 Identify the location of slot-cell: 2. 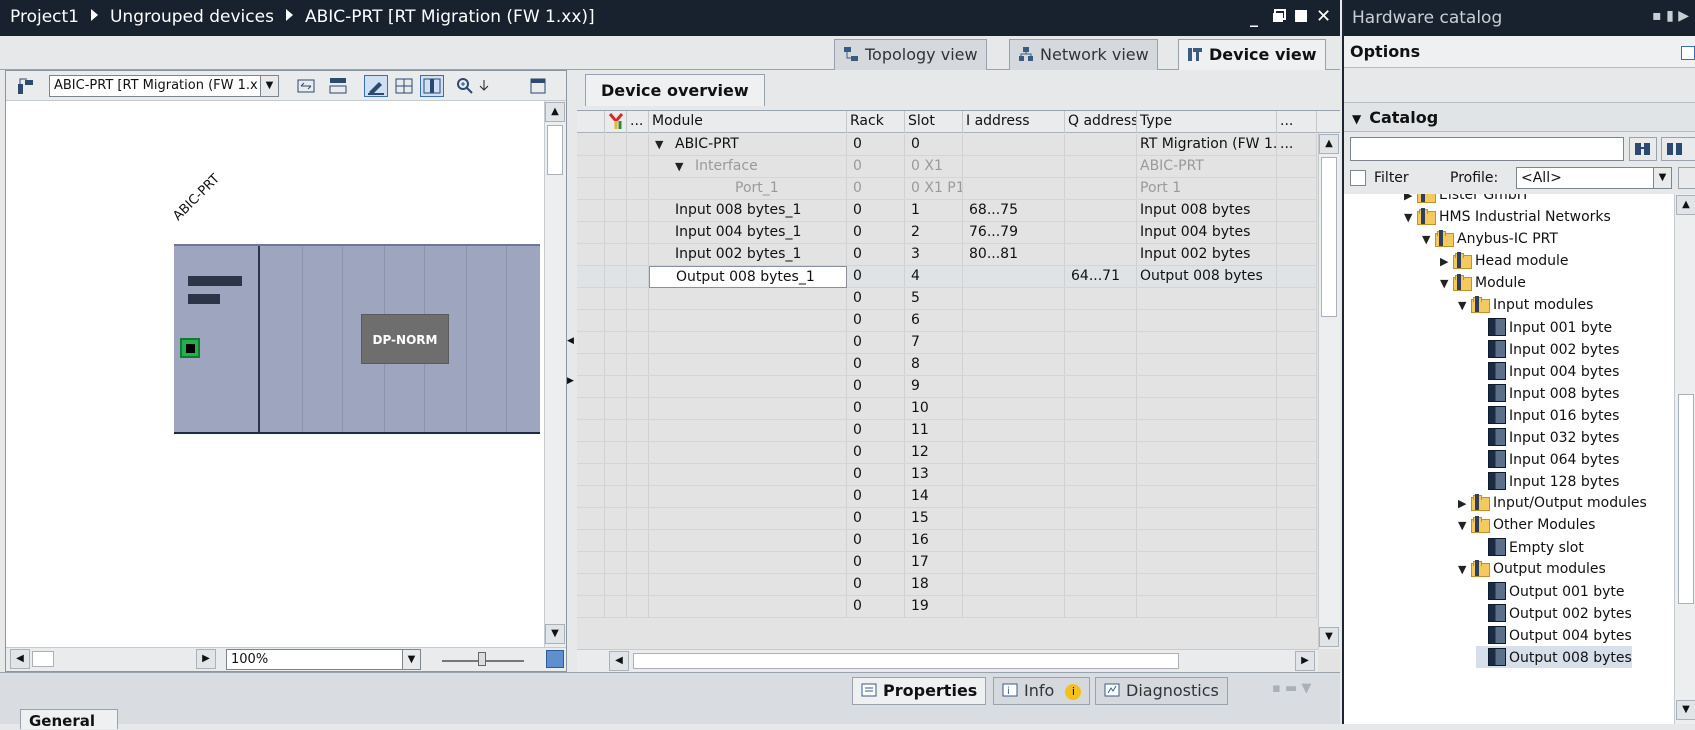
(934, 233).